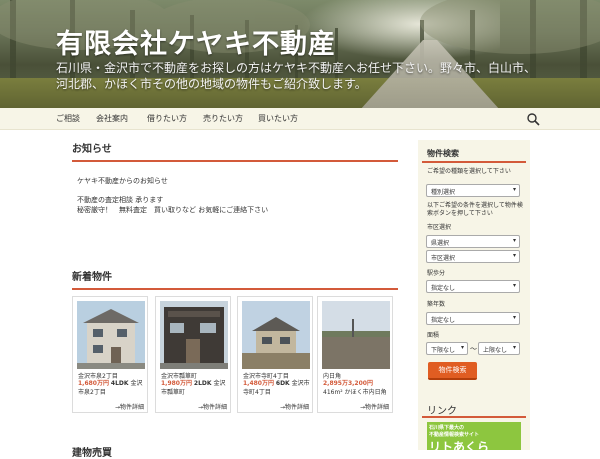  Describe the element at coordinates (93, 383) in the screenshot. I see `card-price: 1,680万円` at that location.